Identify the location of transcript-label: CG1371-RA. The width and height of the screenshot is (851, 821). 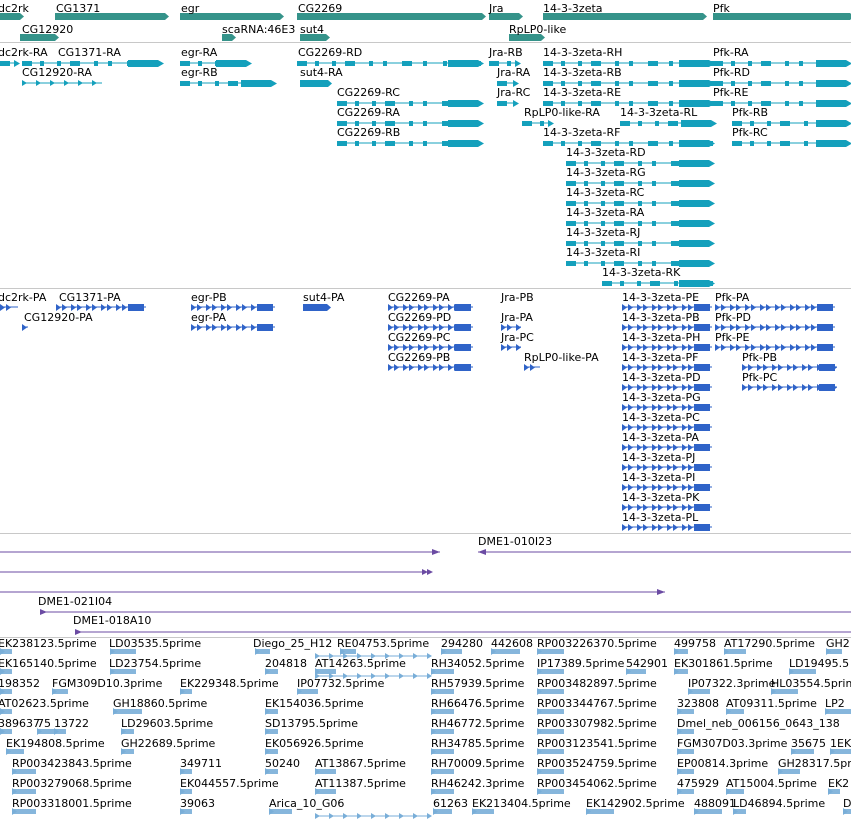
(89, 53).